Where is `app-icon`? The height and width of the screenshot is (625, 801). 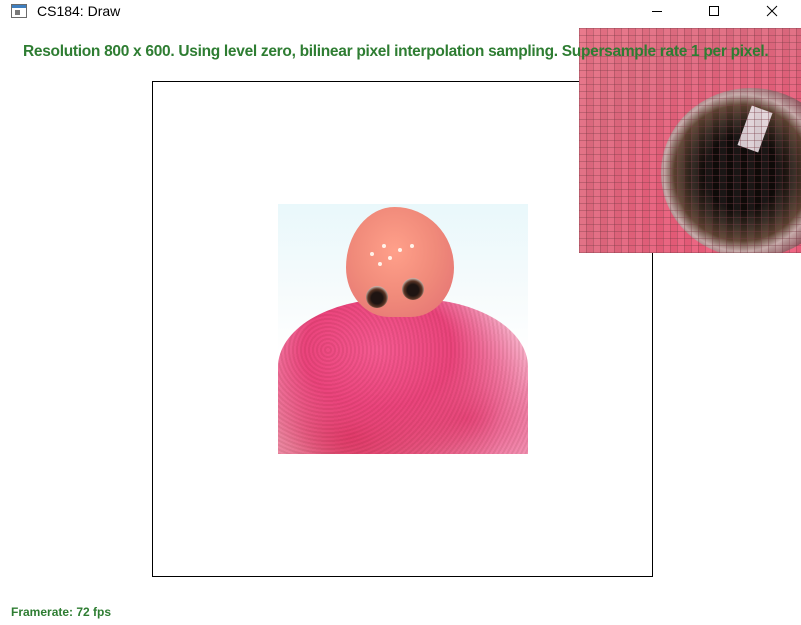 app-icon is located at coordinates (19, 11).